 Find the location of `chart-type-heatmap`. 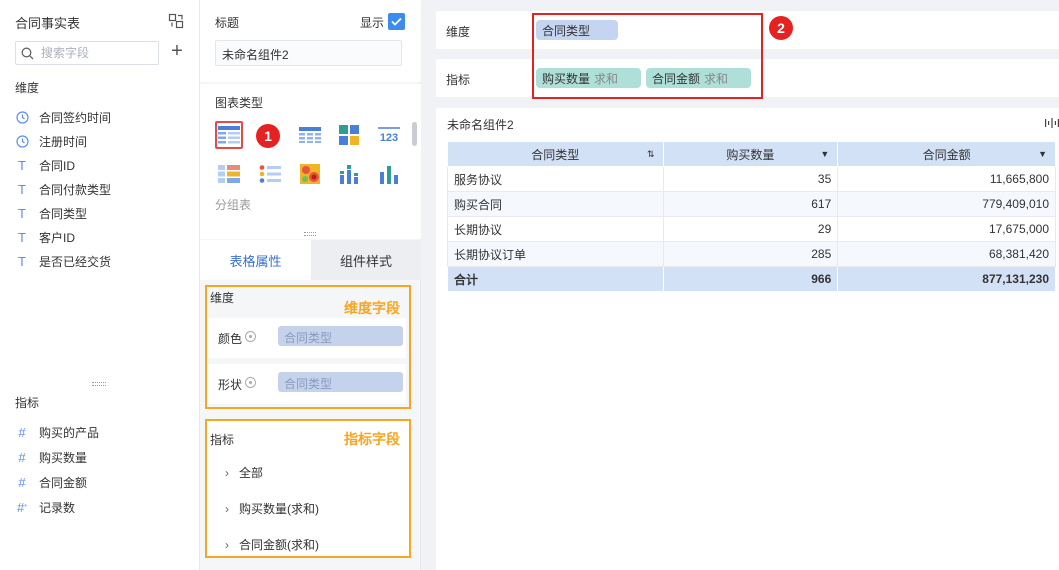

chart-type-heatmap is located at coordinates (310, 174).